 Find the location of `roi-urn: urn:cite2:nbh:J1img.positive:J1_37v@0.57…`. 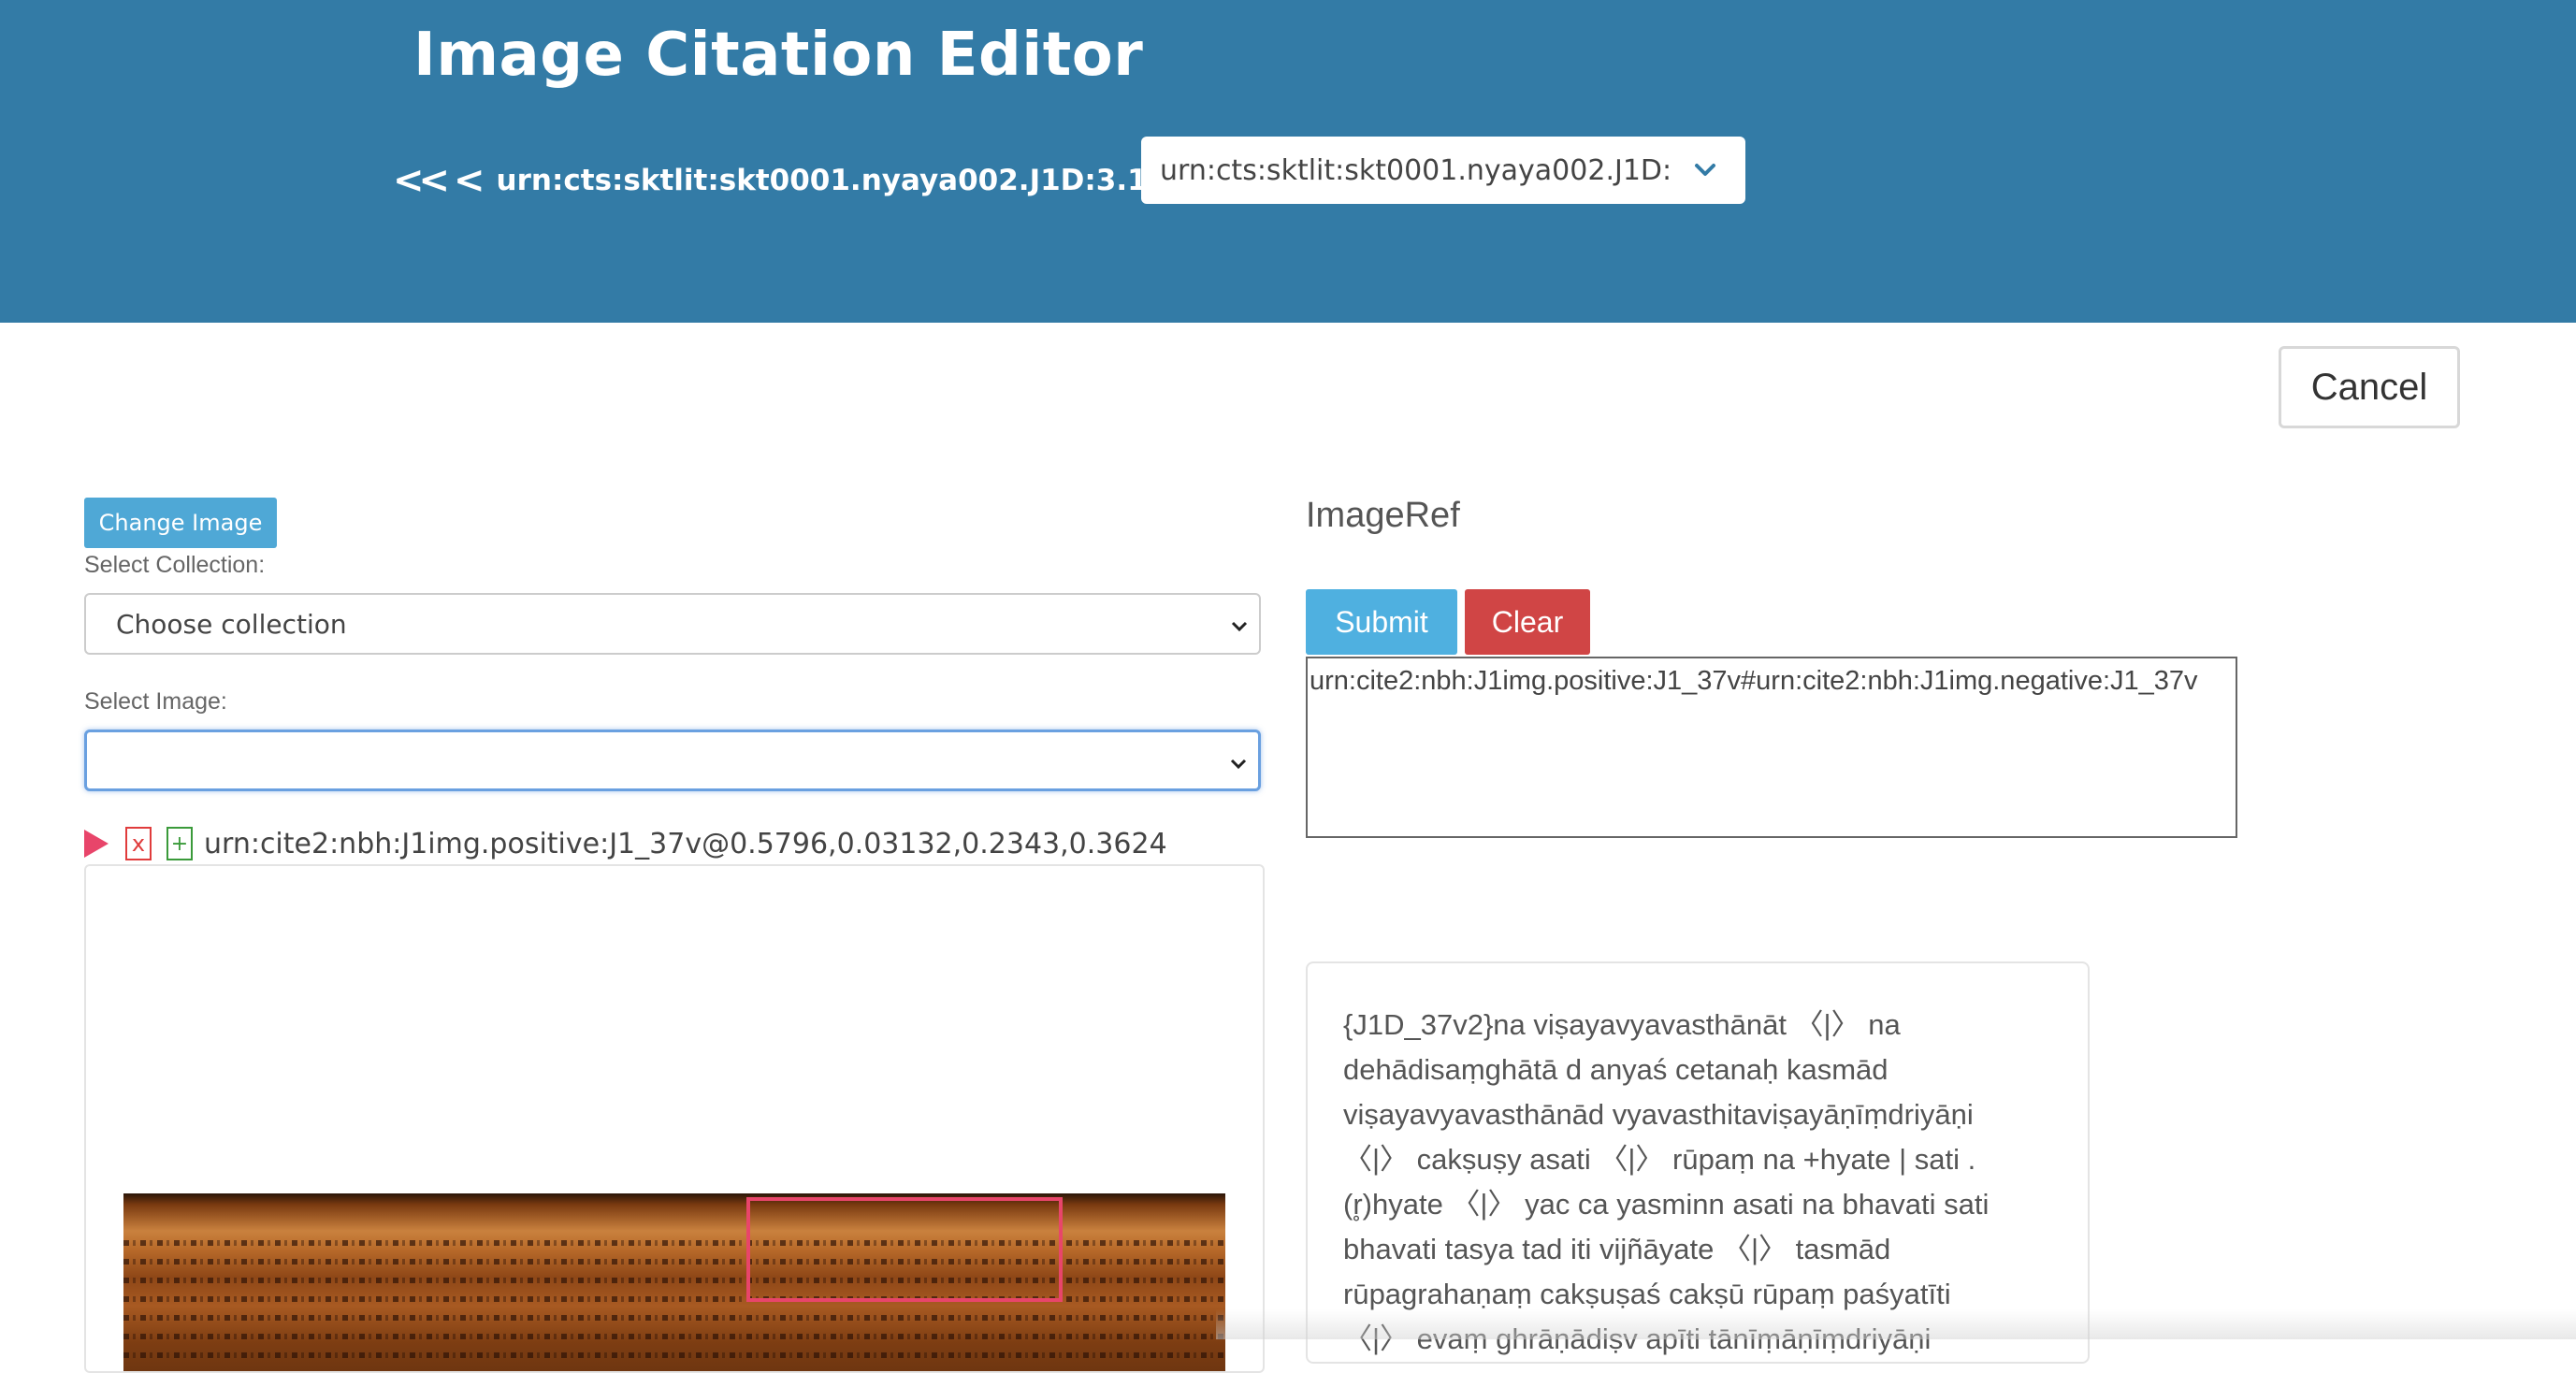

roi-urn: urn:cite2:nbh:J1img.positive:J1_37v@0.57… is located at coordinates (685, 843).